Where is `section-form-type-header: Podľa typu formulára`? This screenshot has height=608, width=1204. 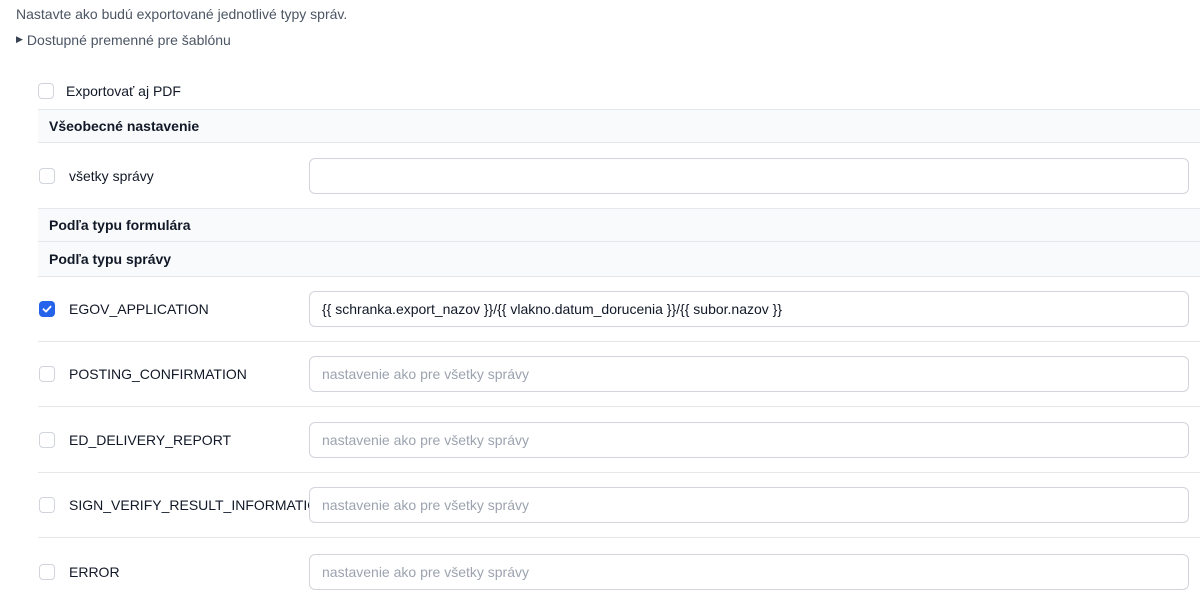
section-form-type-header: Podľa typu formulára is located at coordinates (619, 225).